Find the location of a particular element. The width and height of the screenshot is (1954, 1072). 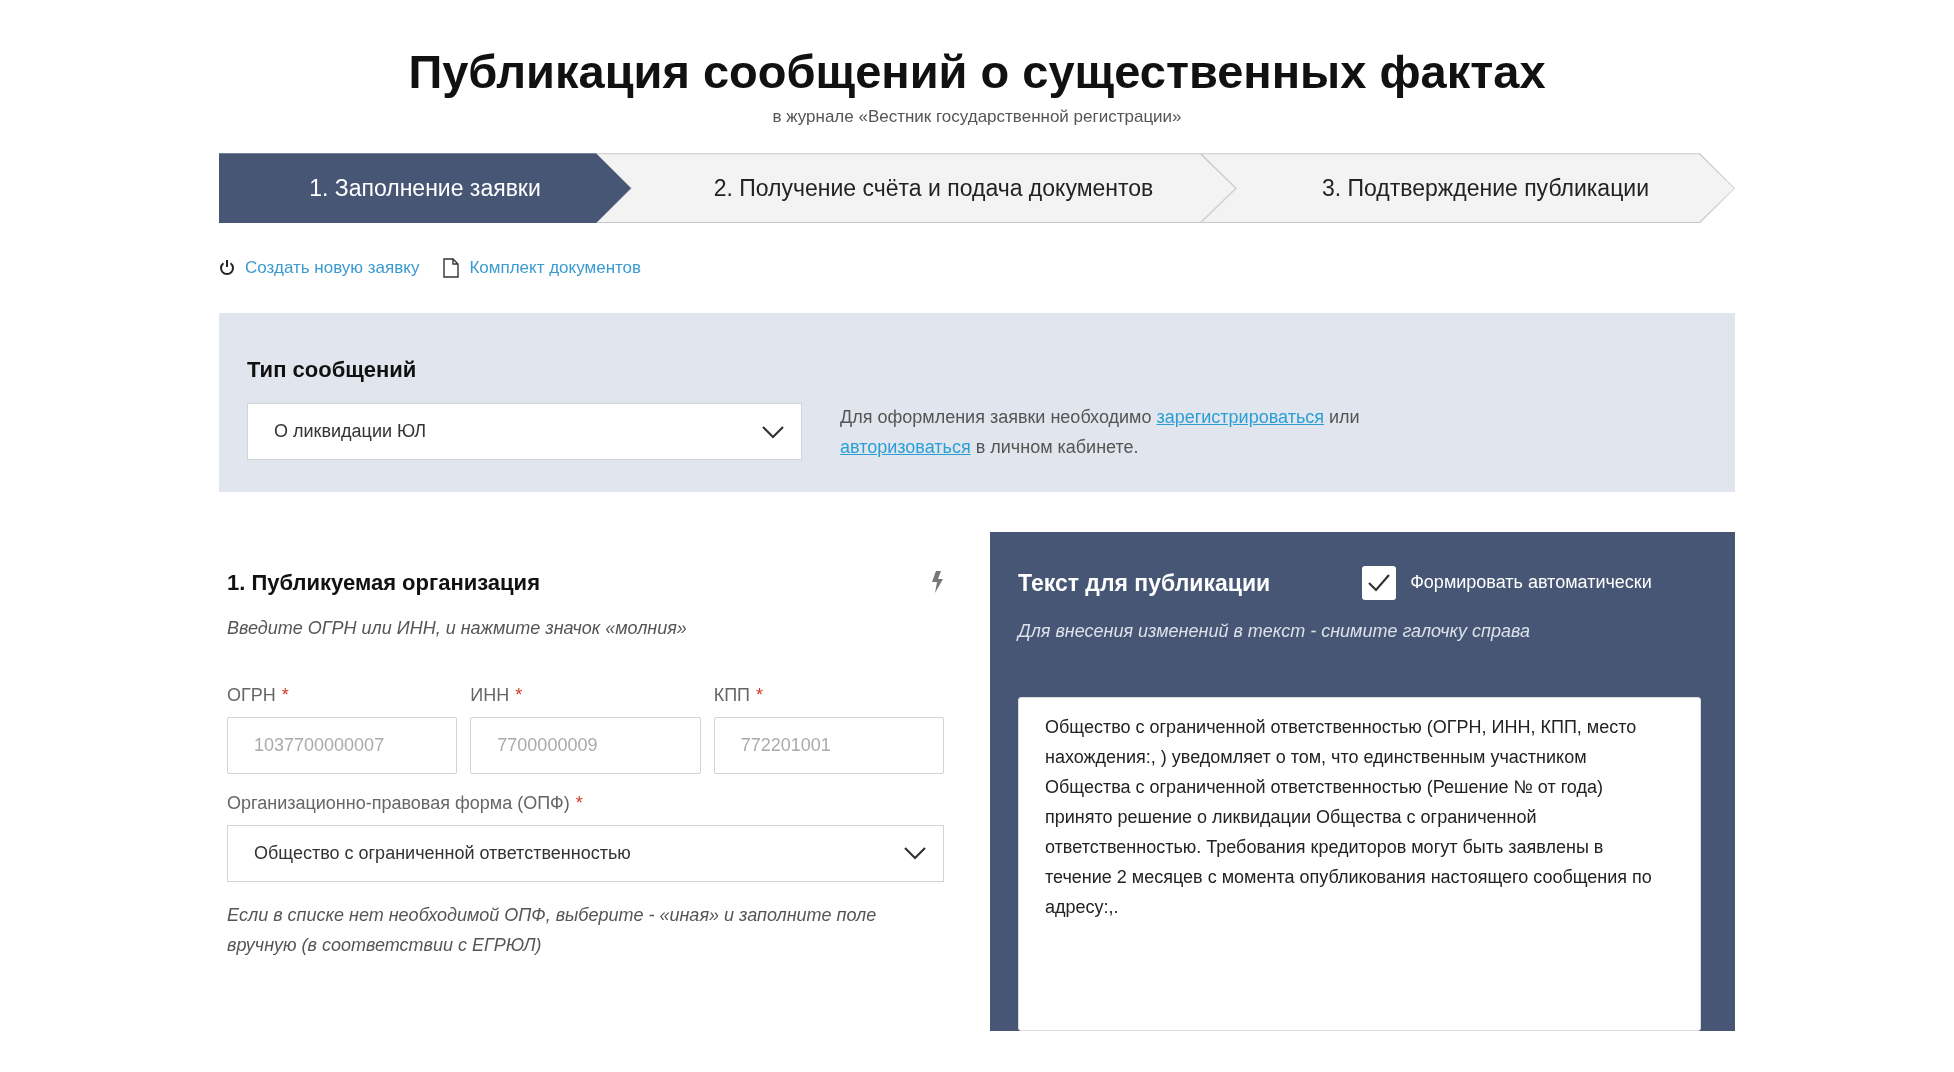

field-label: ИНН is located at coordinates (490, 694).